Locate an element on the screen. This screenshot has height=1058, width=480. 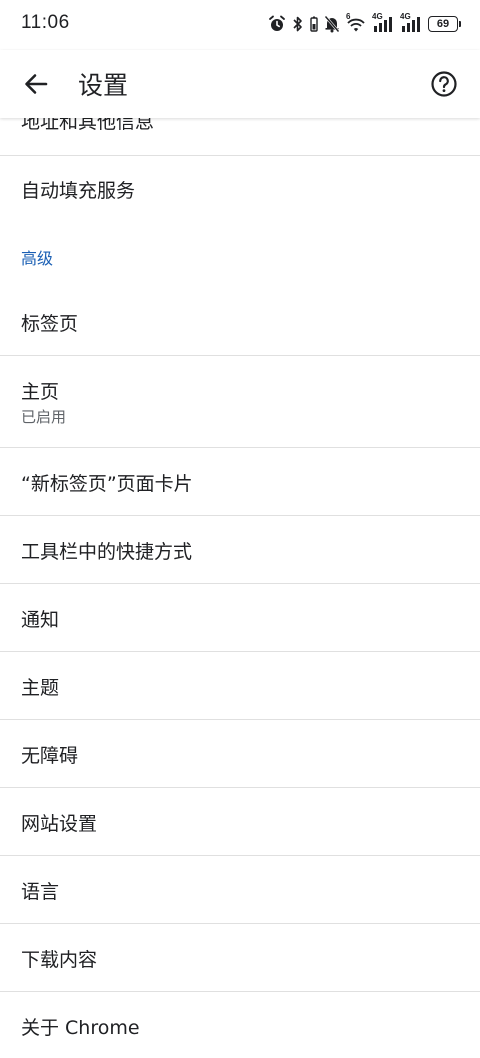
settings-item-tabs: 标签页 is located at coordinates (240, 321).